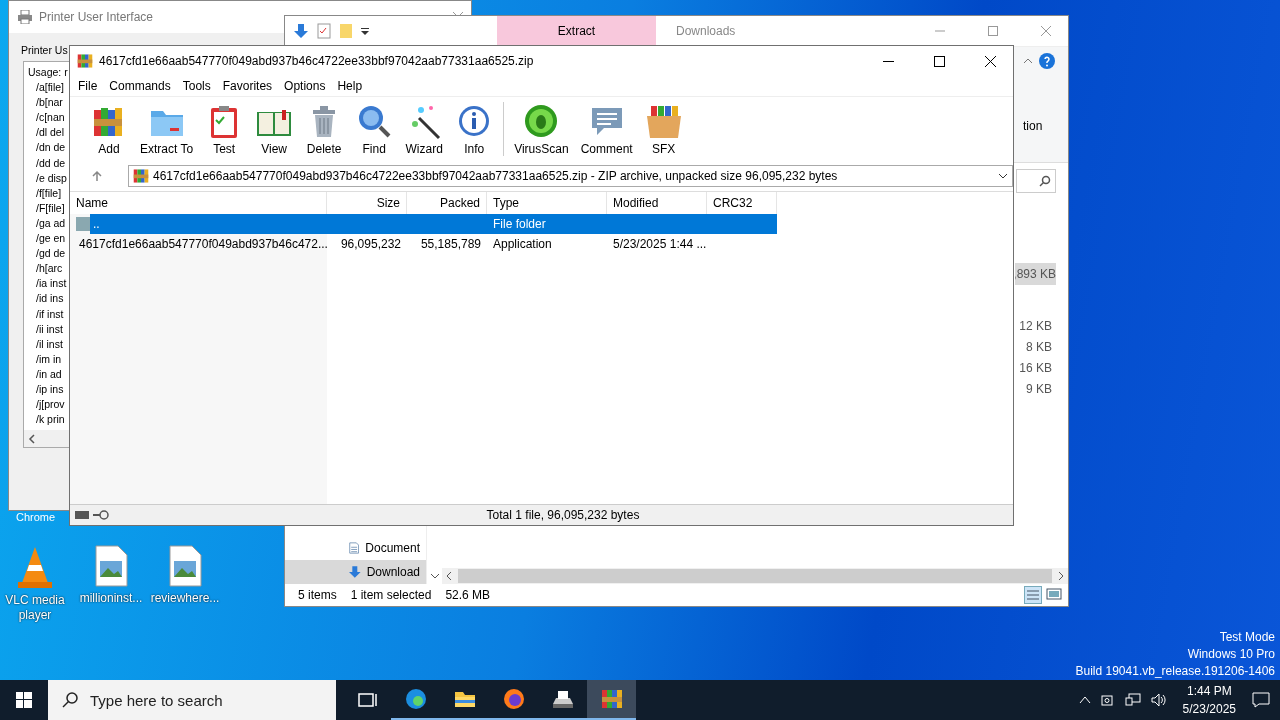 The width and height of the screenshot is (1280, 720). I want to click on status-text: Total 1 file, 96,095,232 bytes, so click(563, 515).